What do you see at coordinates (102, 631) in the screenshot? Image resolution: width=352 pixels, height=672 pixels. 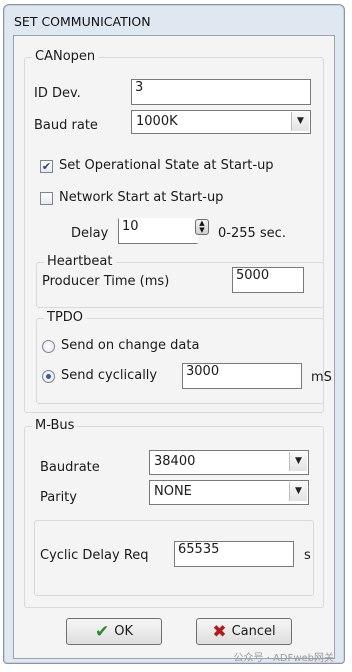 I see `checkmark-icon: ✔` at bounding box center [102, 631].